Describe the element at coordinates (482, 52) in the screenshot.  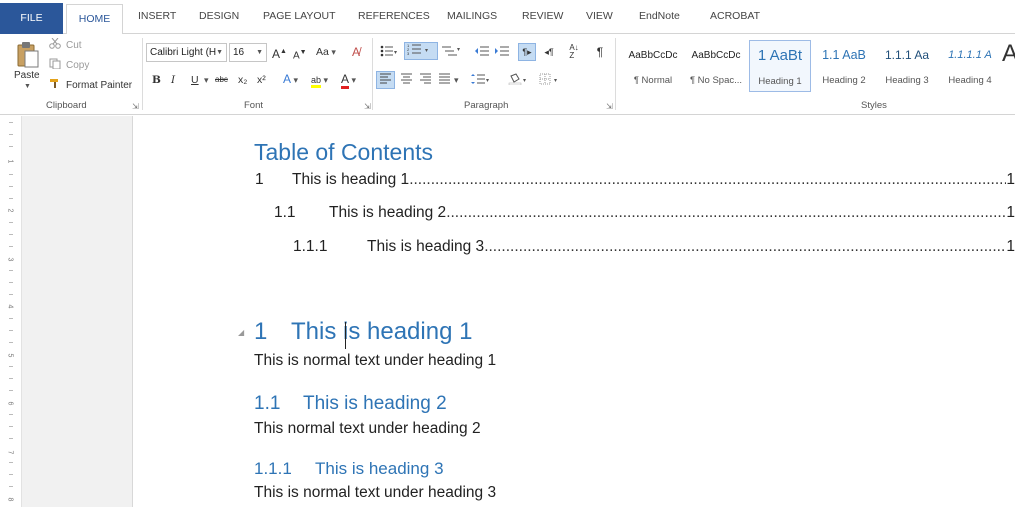
I see `decrease-indent-button` at that location.